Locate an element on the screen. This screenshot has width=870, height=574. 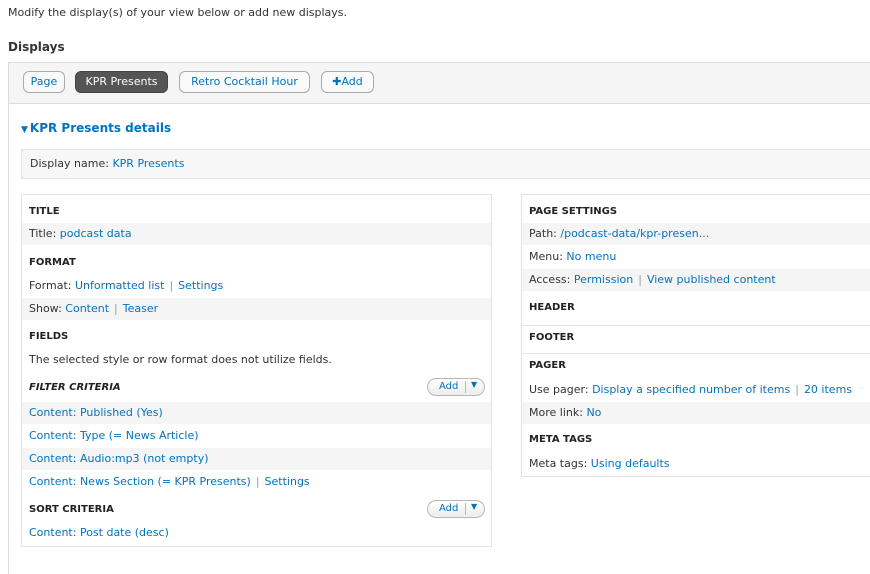
access-view-link: View published content is located at coordinates (711, 279).